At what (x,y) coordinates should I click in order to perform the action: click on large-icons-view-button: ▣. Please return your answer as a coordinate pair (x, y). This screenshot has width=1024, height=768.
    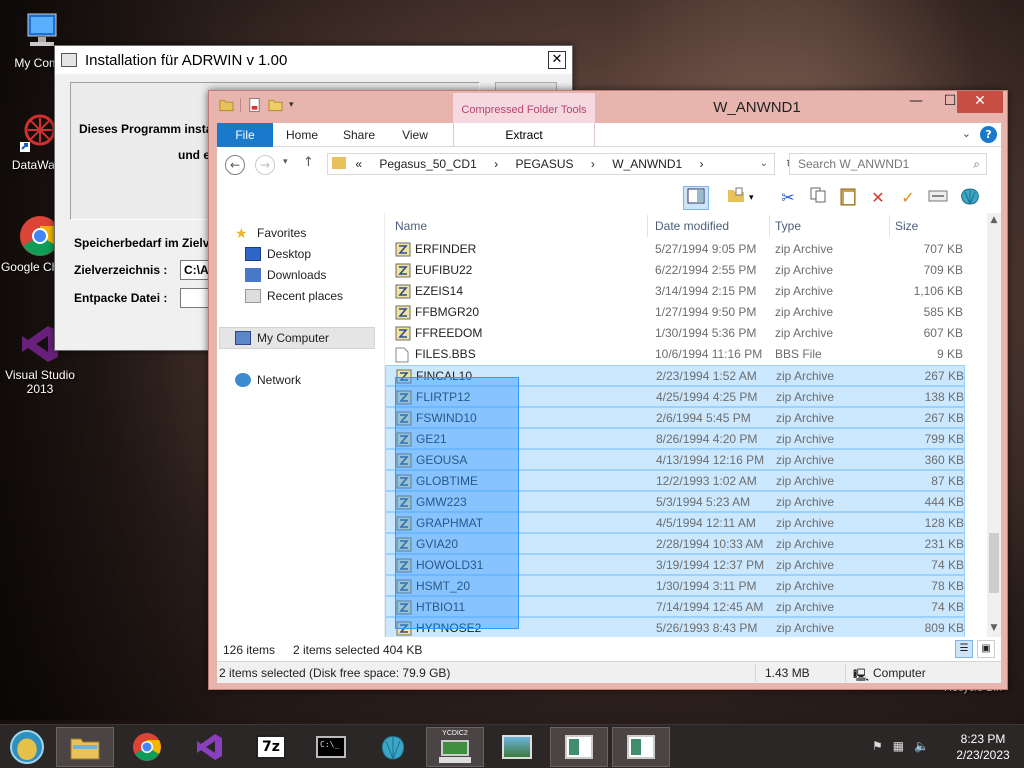
    Looking at the image, I should click on (986, 649).